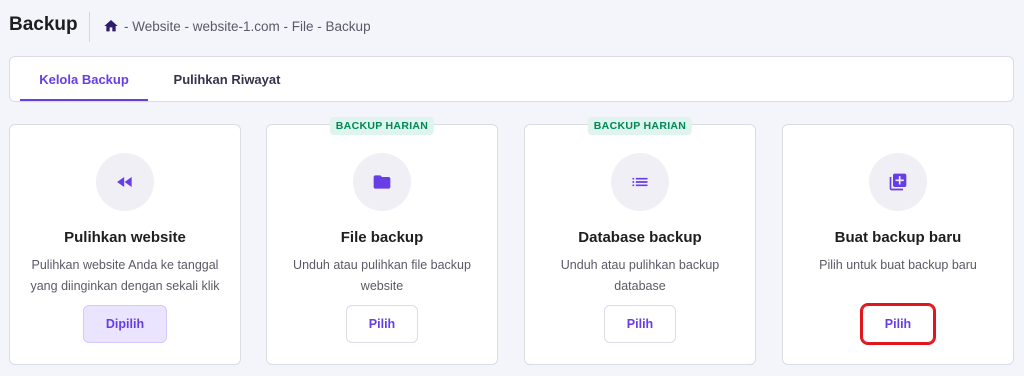  What do you see at coordinates (640, 275) in the screenshot?
I see `card-description: Unduh atau pulihkan backup database` at bounding box center [640, 275].